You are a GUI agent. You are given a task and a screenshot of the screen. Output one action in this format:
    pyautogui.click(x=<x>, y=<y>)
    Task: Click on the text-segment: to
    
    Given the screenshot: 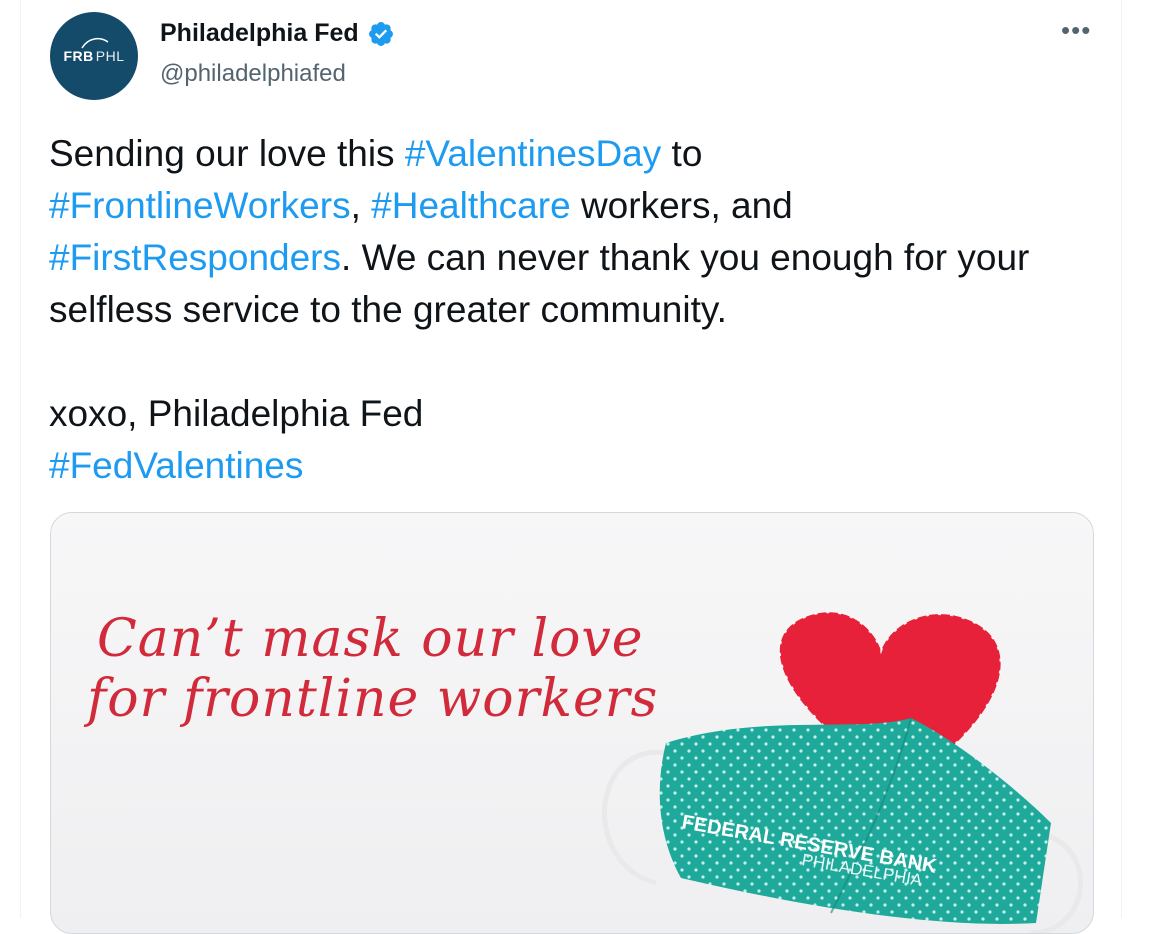 What is the action you would take?
    pyautogui.click(x=682, y=153)
    